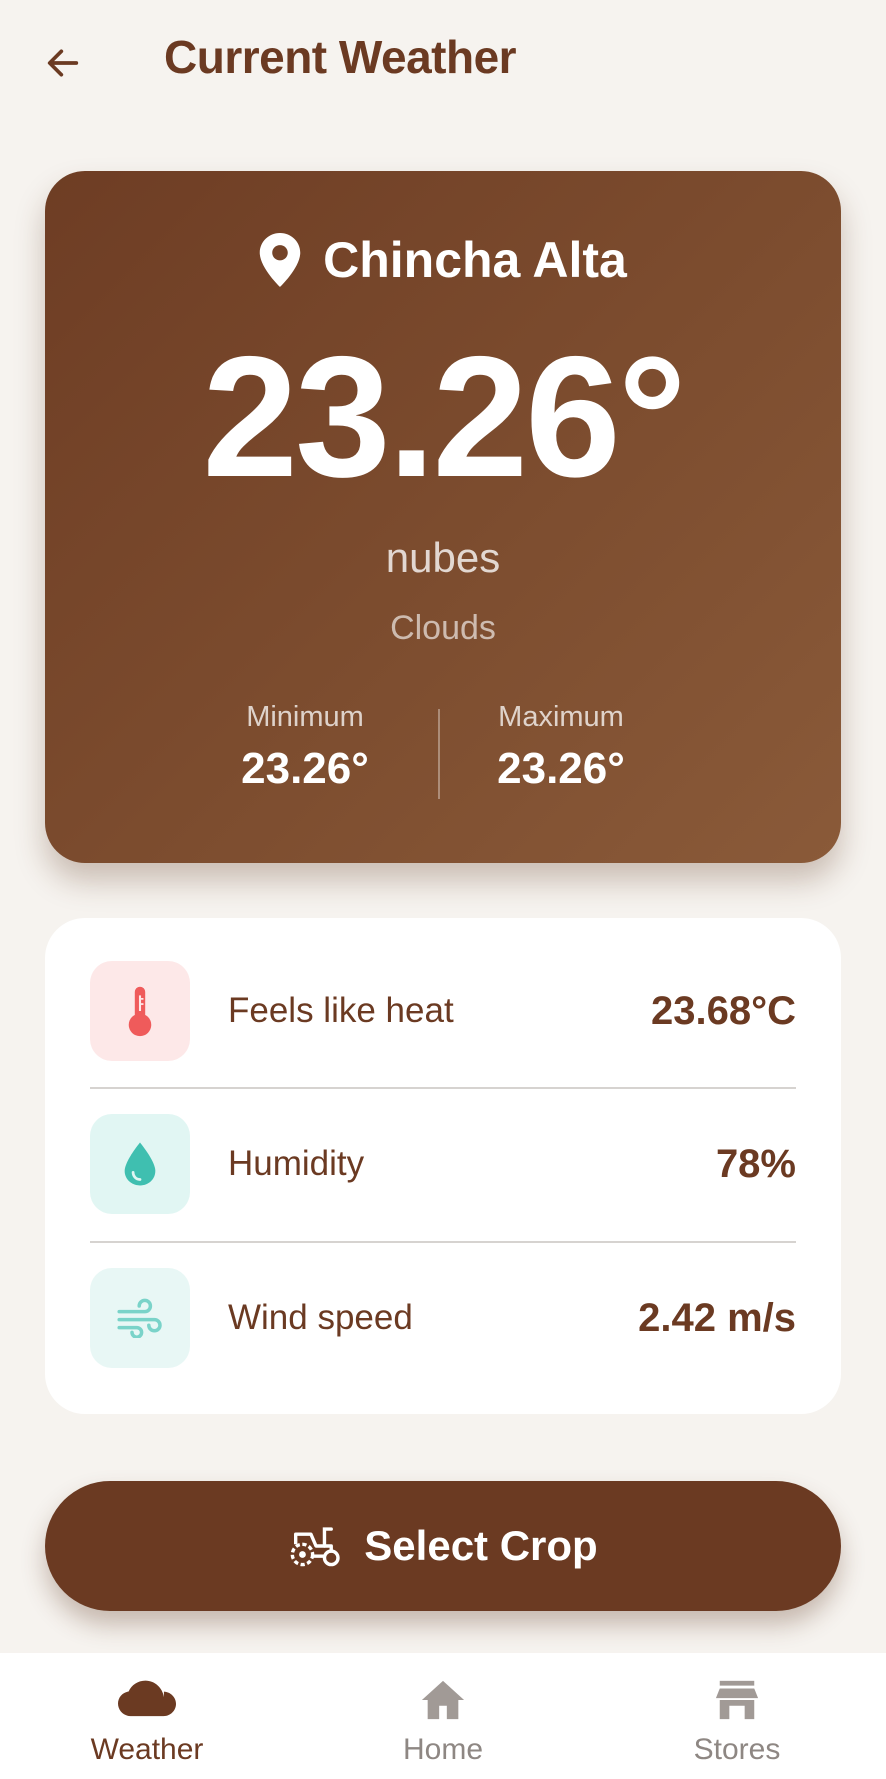 This screenshot has width=886, height=1779. Describe the element at coordinates (737, 1749) in the screenshot. I see `nav-label-stores: Stores` at that location.